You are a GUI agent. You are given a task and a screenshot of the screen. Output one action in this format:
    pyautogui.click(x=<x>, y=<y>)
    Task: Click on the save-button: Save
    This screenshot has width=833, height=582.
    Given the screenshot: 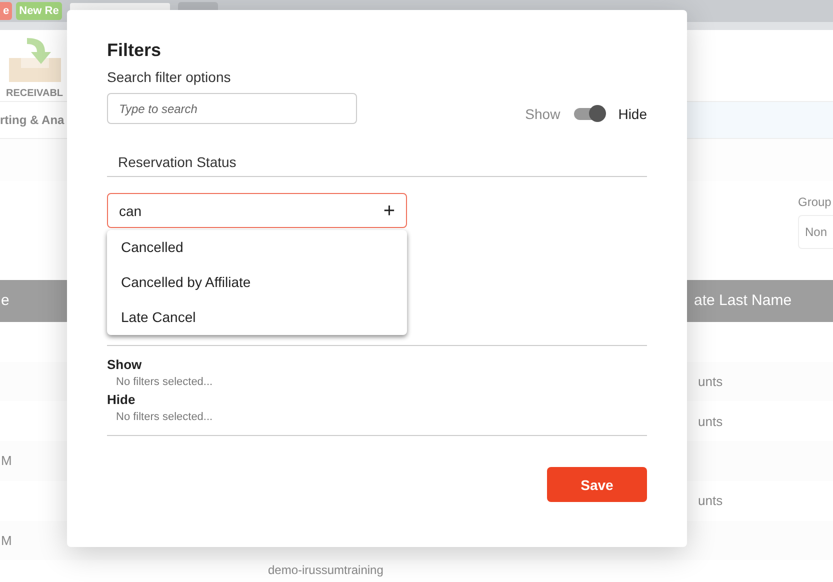 What is the action you would take?
    pyautogui.click(x=597, y=484)
    